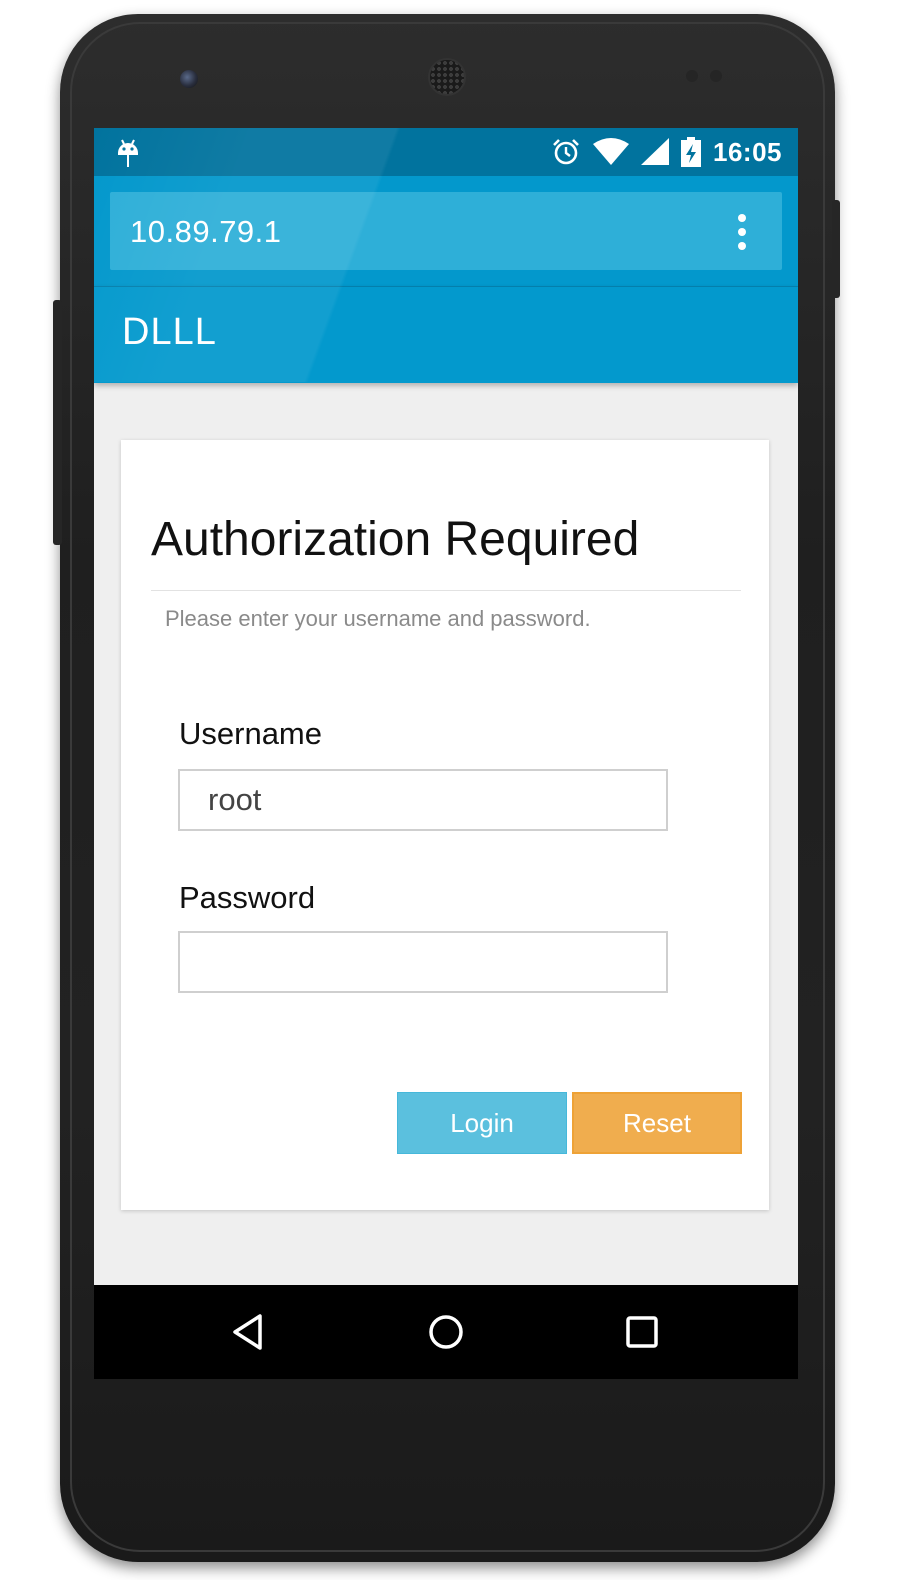 The height and width of the screenshot is (1580, 900). Describe the element at coordinates (446, 590) in the screenshot. I see `heading-divider` at that location.